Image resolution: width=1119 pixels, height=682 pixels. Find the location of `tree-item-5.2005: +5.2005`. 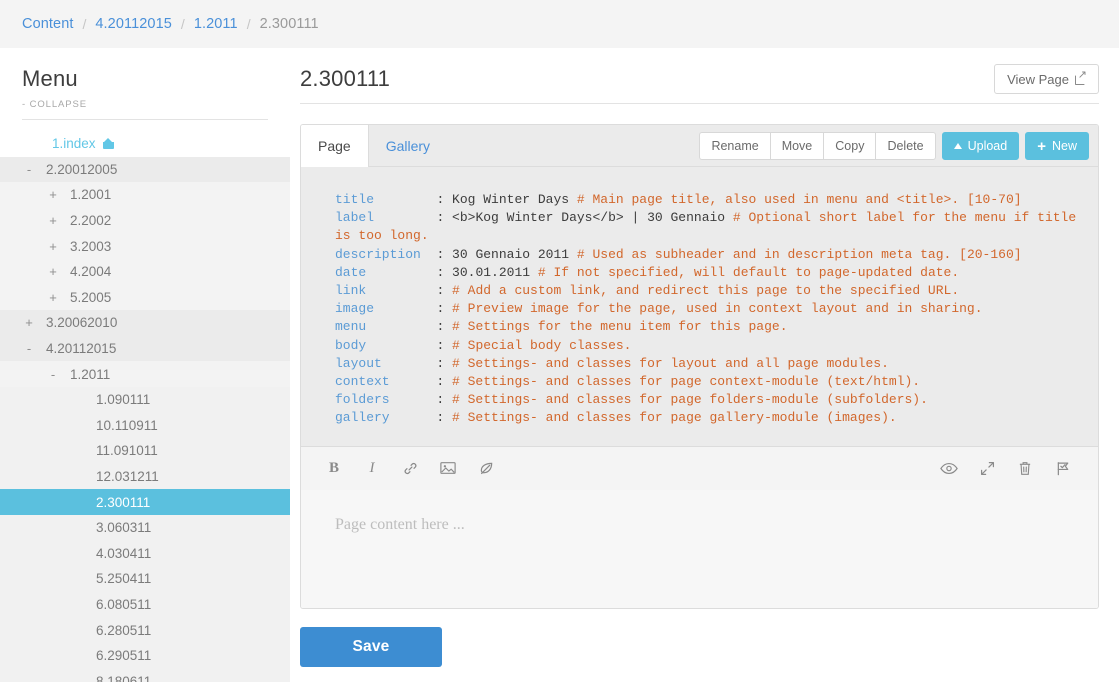

tree-item-5.2005: +5.2005 is located at coordinates (145, 297).